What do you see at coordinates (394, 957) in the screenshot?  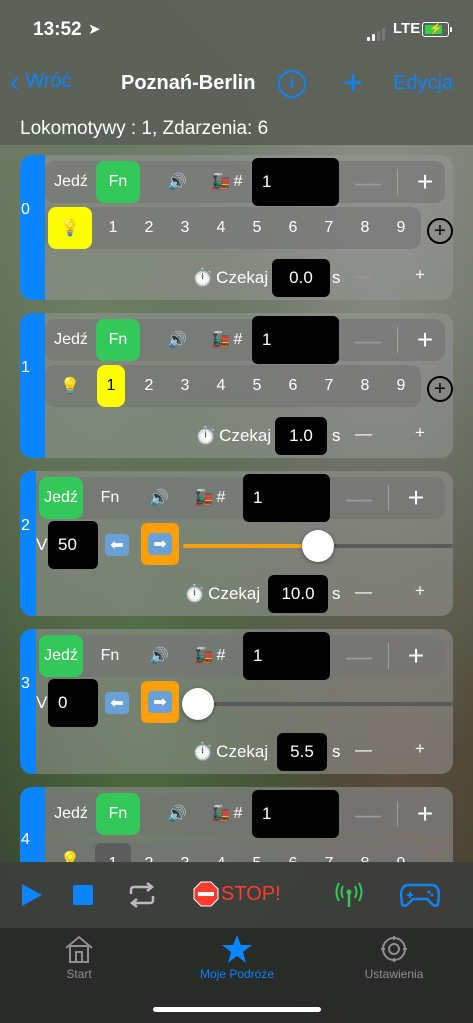 I see `tab-ustawienia: Ustawienia` at bounding box center [394, 957].